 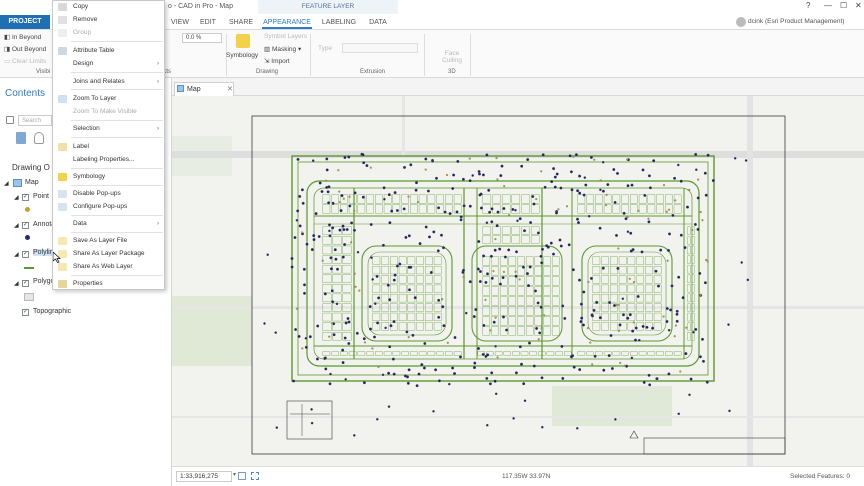 What do you see at coordinates (230, 89) in the screenshot?
I see `close-tab-icon: ✕` at bounding box center [230, 89].